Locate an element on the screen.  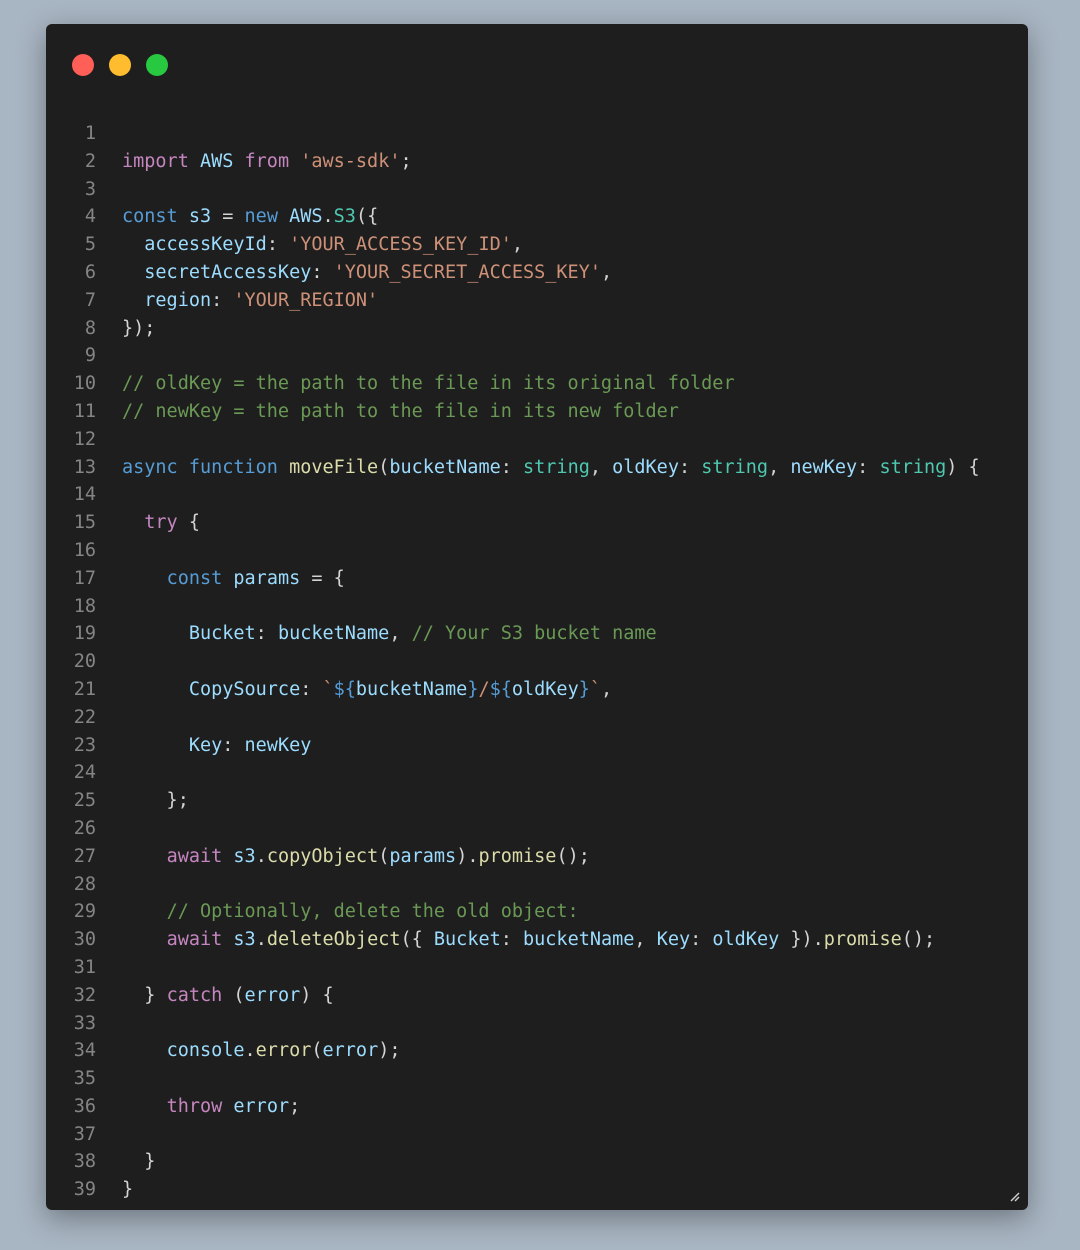
code-token: secretAccessKey is located at coordinates (228, 272).